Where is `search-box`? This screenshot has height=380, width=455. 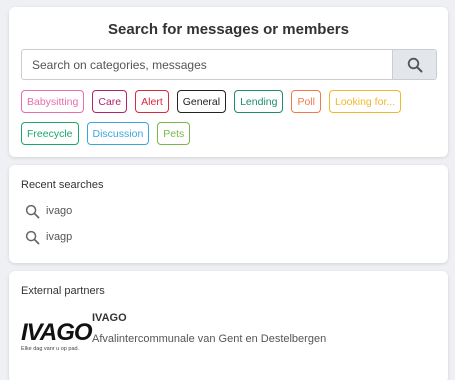 search-box is located at coordinates (229, 64).